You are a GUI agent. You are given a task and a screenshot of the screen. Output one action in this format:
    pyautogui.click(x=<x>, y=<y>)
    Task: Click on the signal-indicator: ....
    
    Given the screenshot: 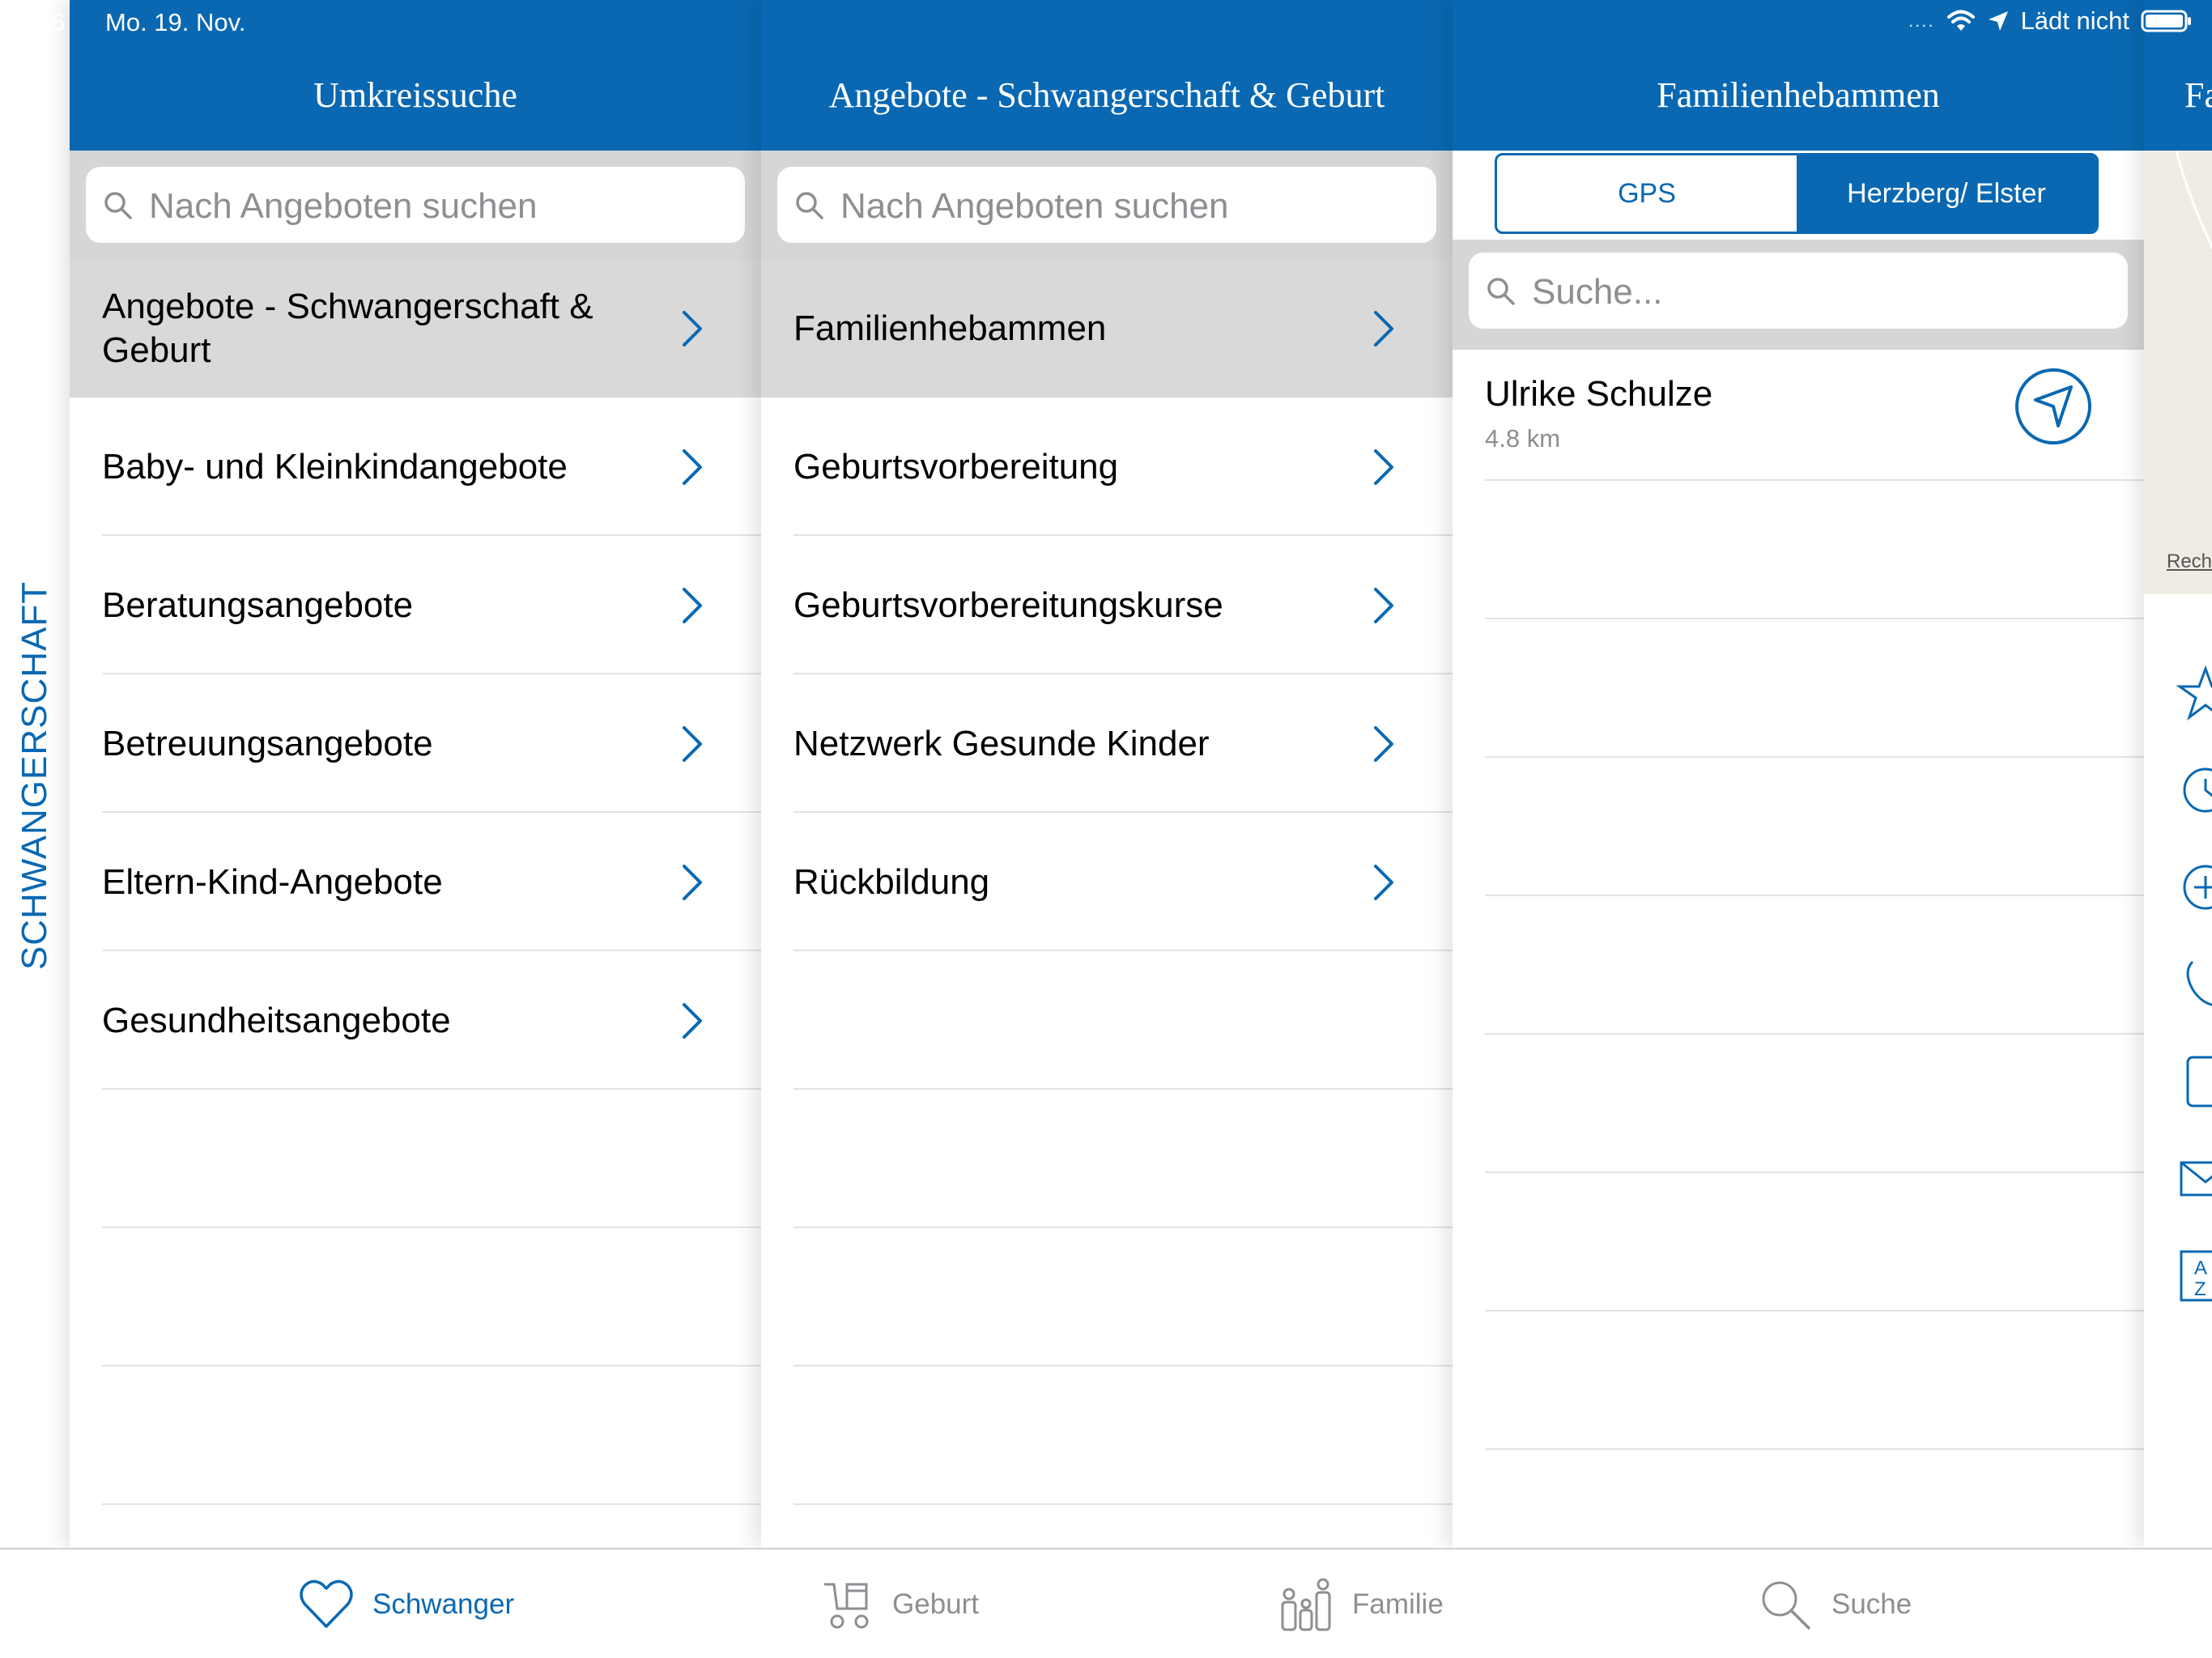 What is the action you would take?
    pyautogui.click(x=1922, y=21)
    